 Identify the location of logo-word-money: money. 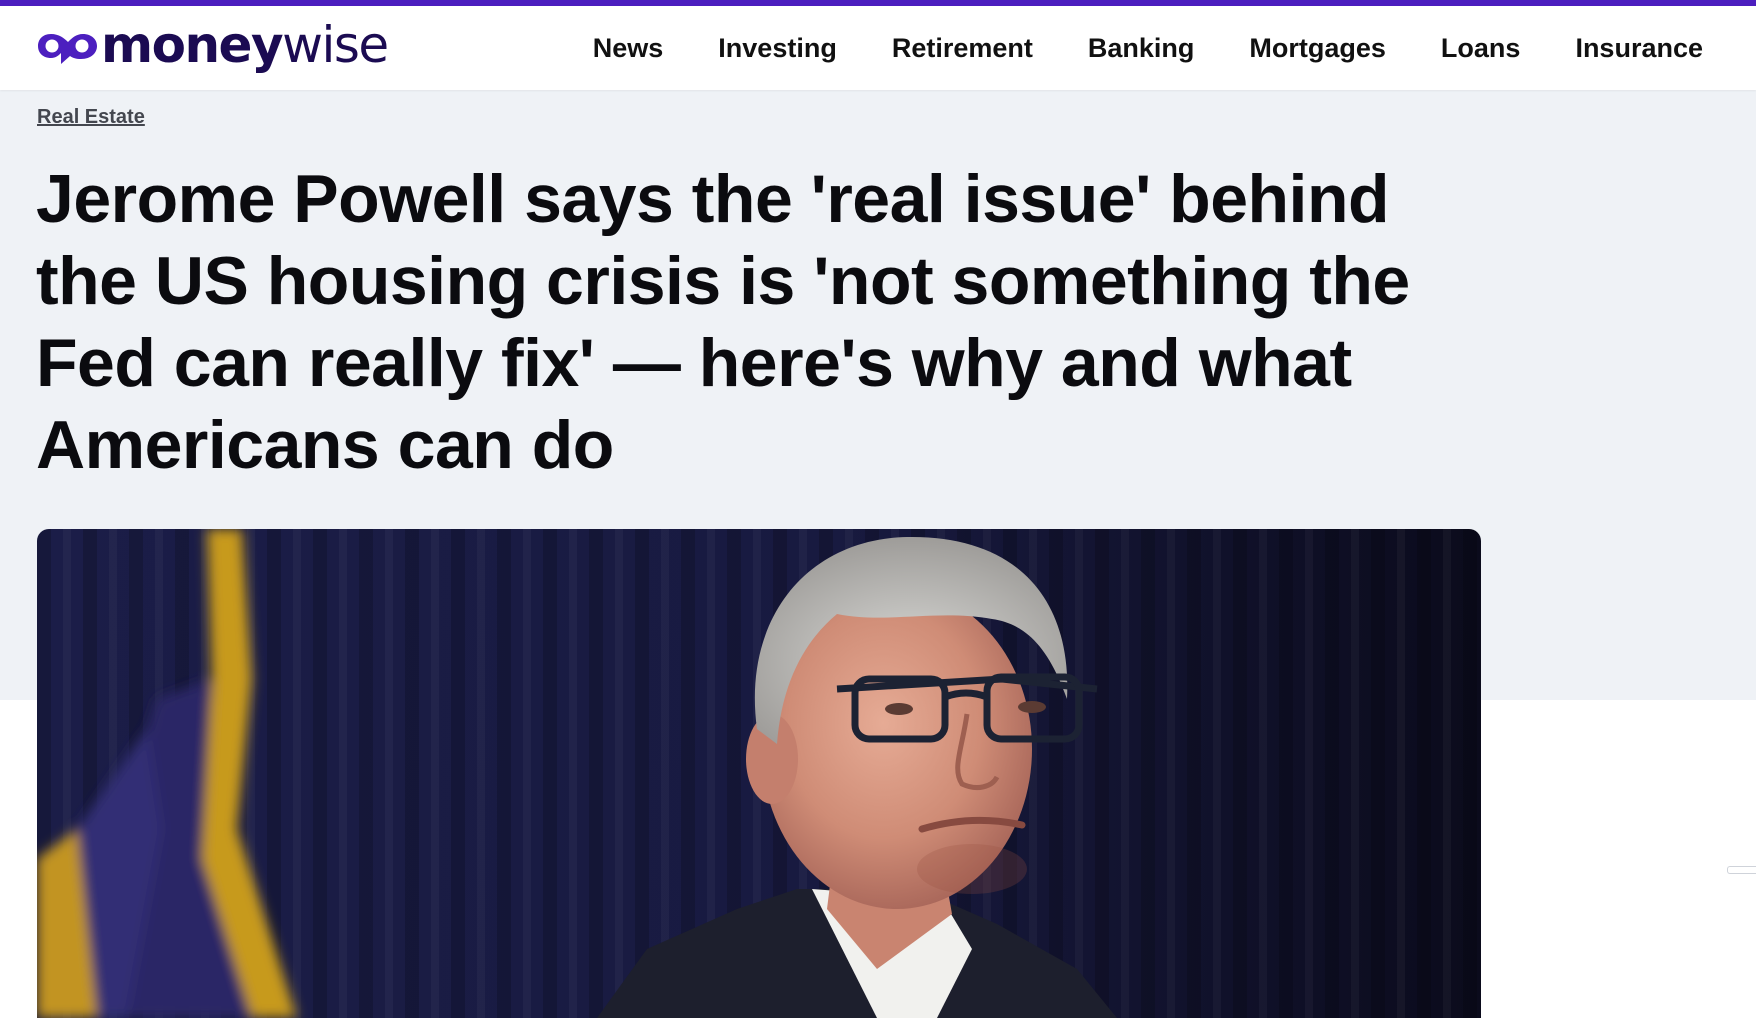
(192, 45).